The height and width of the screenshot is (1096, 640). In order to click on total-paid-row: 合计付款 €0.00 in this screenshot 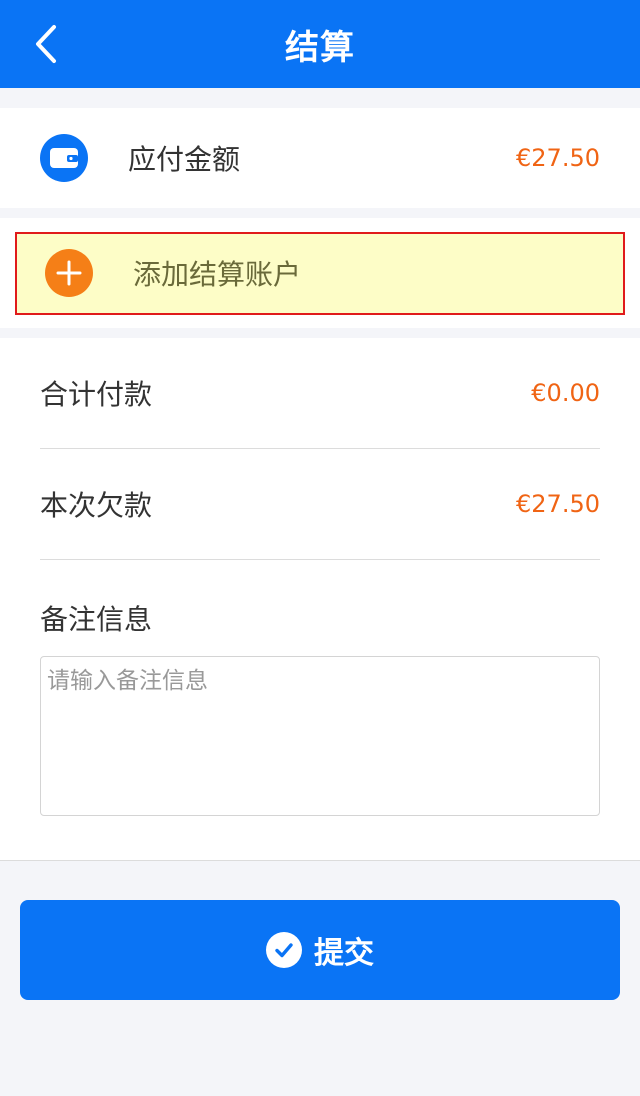, I will do `click(320, 393)`.